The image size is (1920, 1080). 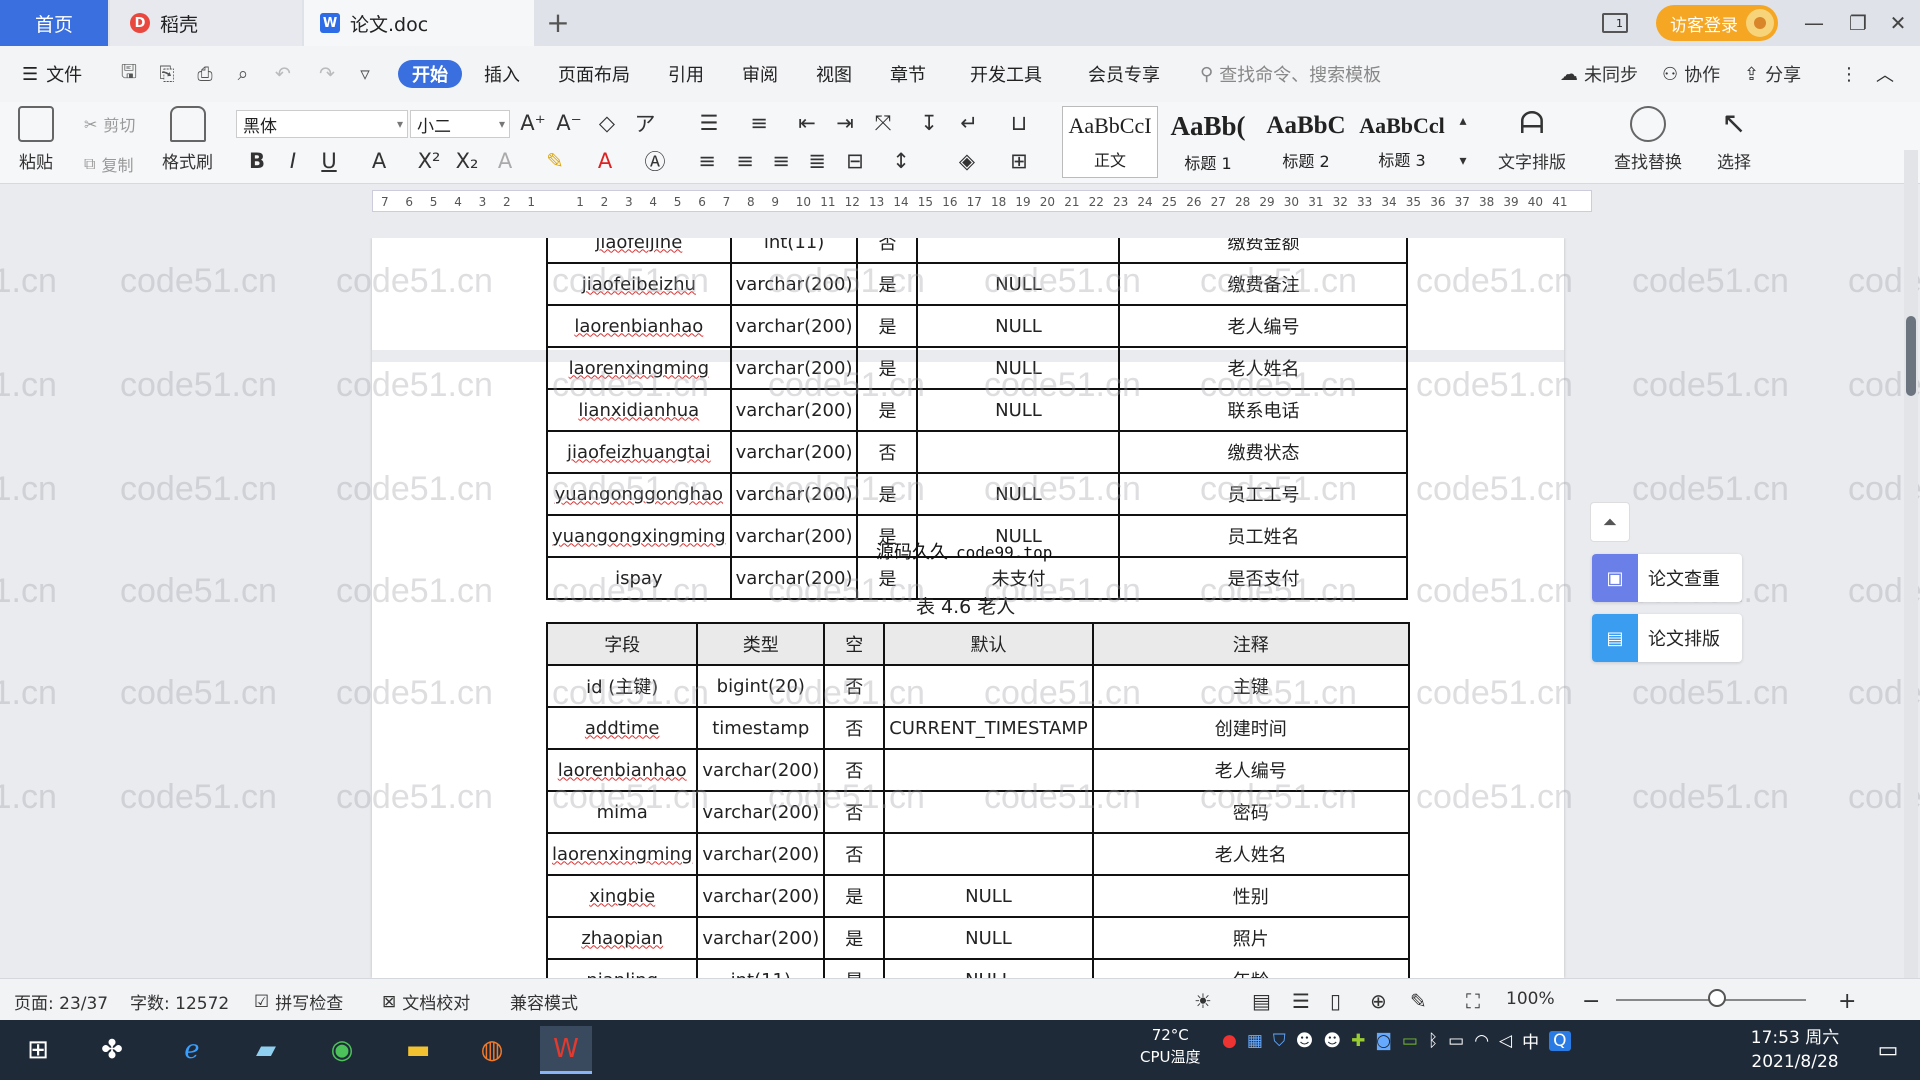 What do you see at coordinates (988, 728) in the screenshot?
I see `table-cell: CURRENT_TIMESTAMP` at bounding box center [988, 728].